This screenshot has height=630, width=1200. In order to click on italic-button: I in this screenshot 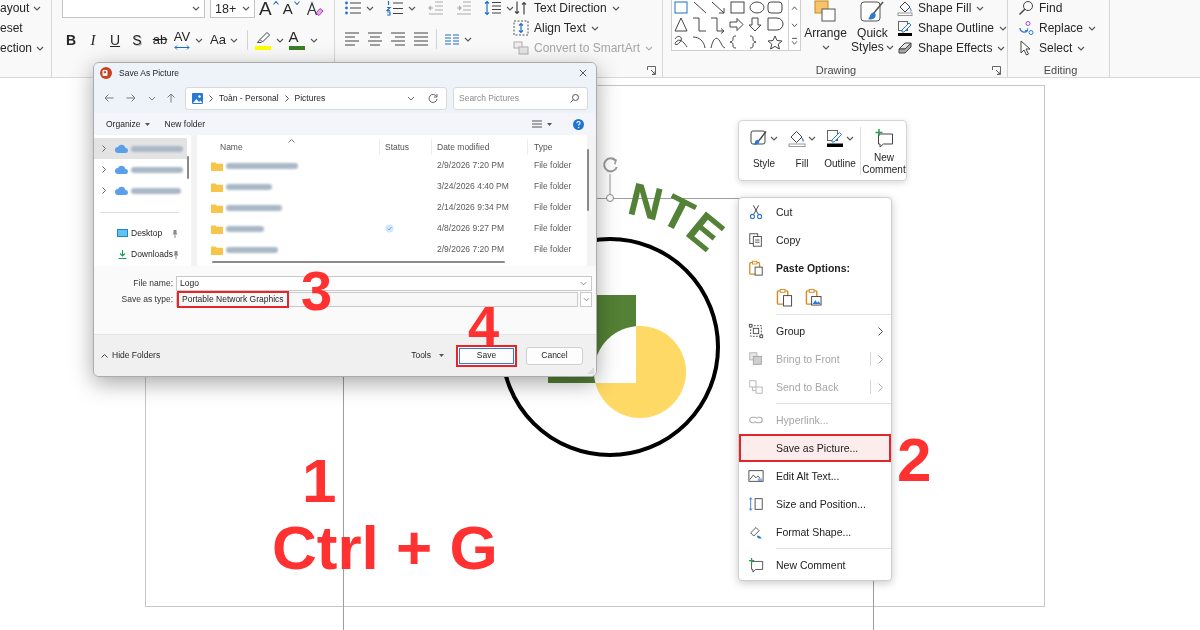, I will do `click(93, 40)`.